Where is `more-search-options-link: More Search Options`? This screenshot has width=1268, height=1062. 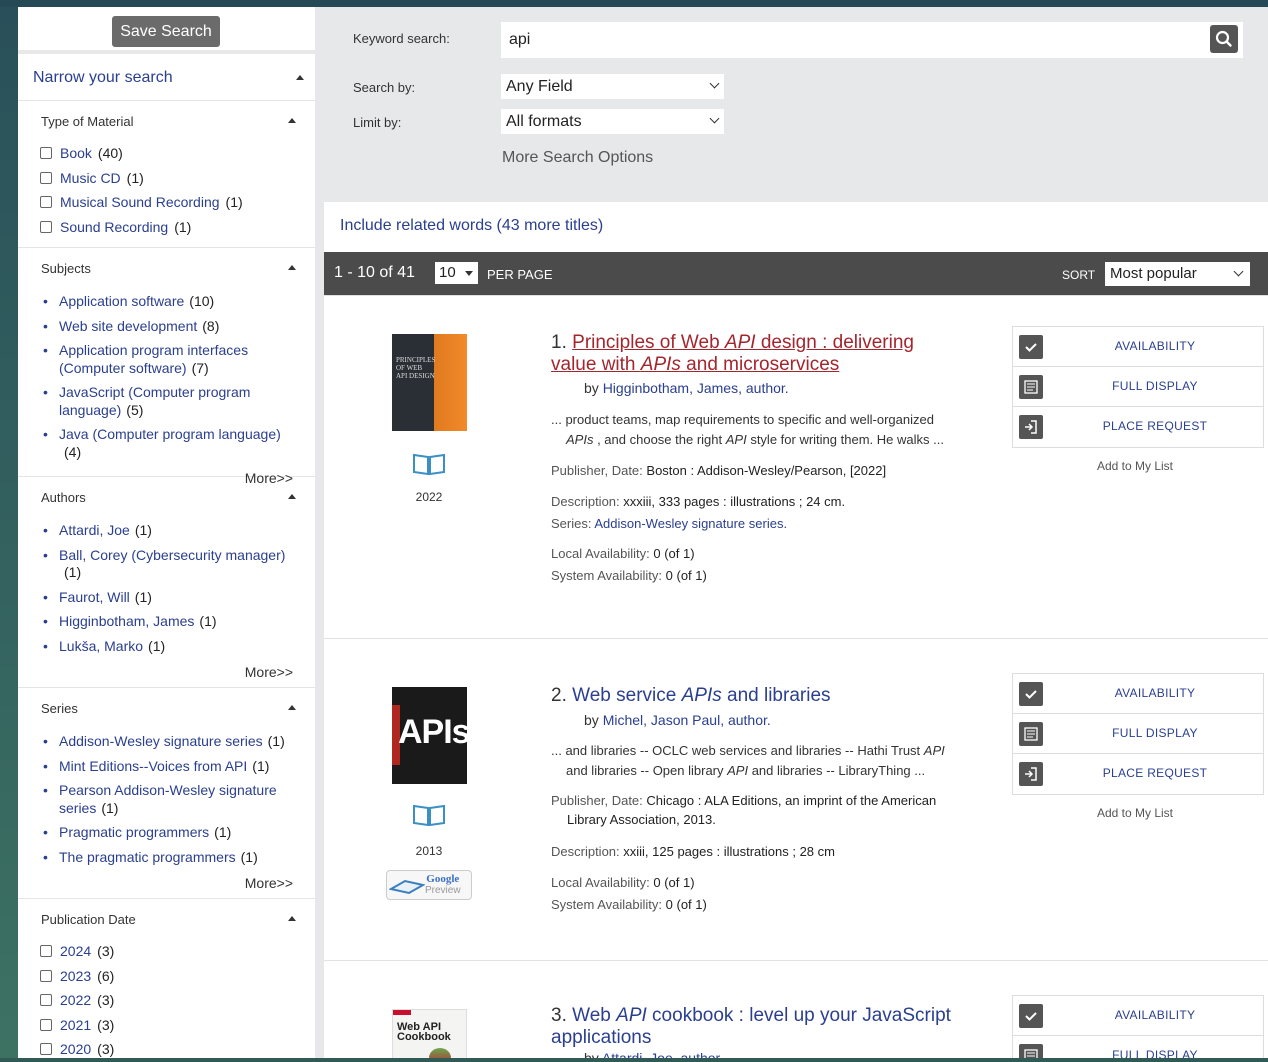 more-search-options-link: More Search Options is located at coordinates (577, 158).